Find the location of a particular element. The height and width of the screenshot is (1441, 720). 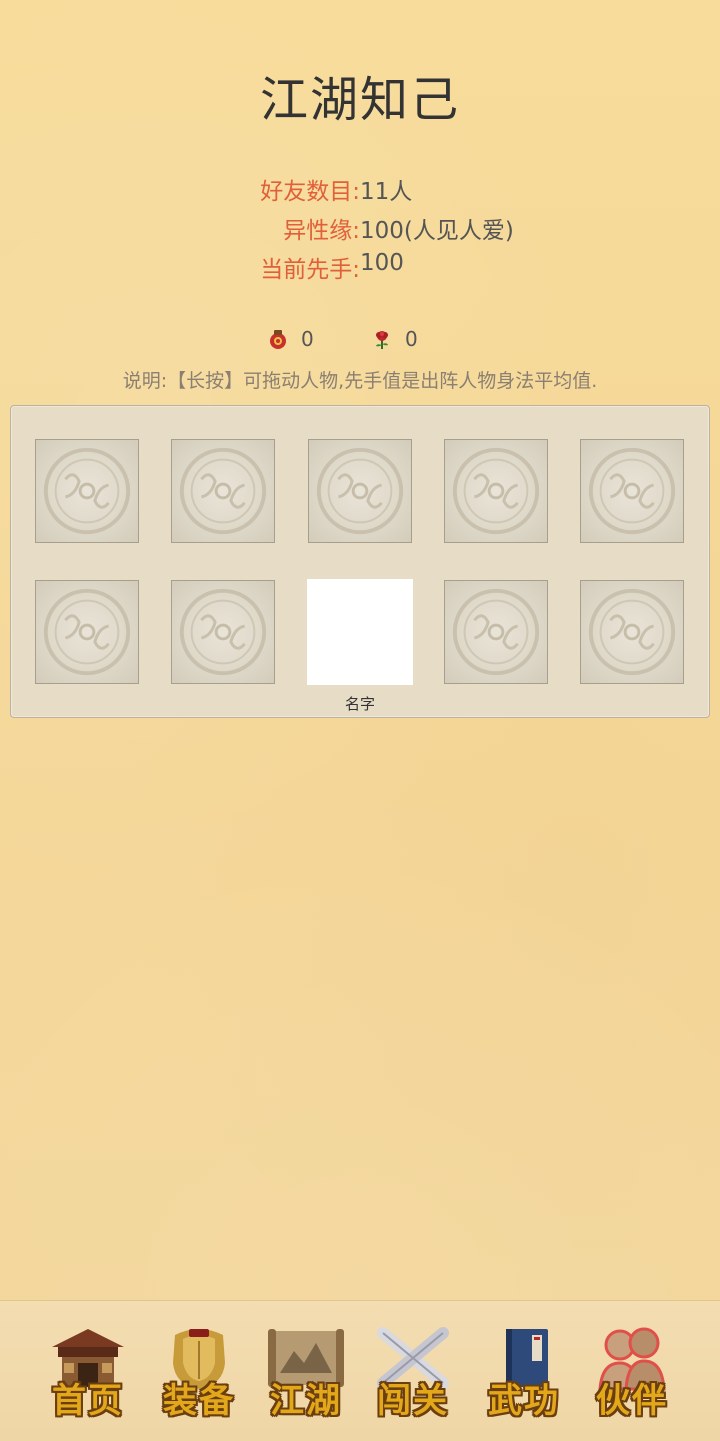

instructions-note: 说明:【长按】可拖动人物,先手值是出阵人物身法平均值. is located at coordinates (360, 381).